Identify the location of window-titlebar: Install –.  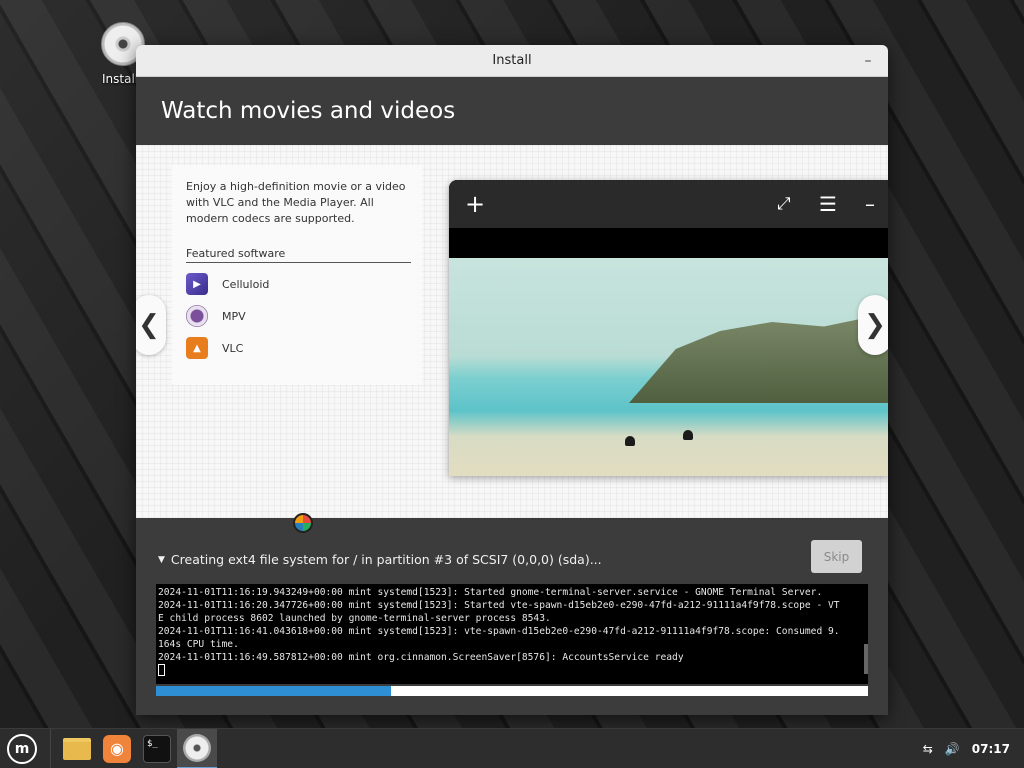
(512, 61).